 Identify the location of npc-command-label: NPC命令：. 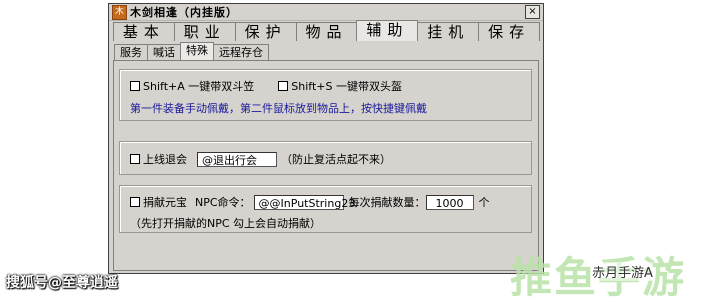
(223, 202).